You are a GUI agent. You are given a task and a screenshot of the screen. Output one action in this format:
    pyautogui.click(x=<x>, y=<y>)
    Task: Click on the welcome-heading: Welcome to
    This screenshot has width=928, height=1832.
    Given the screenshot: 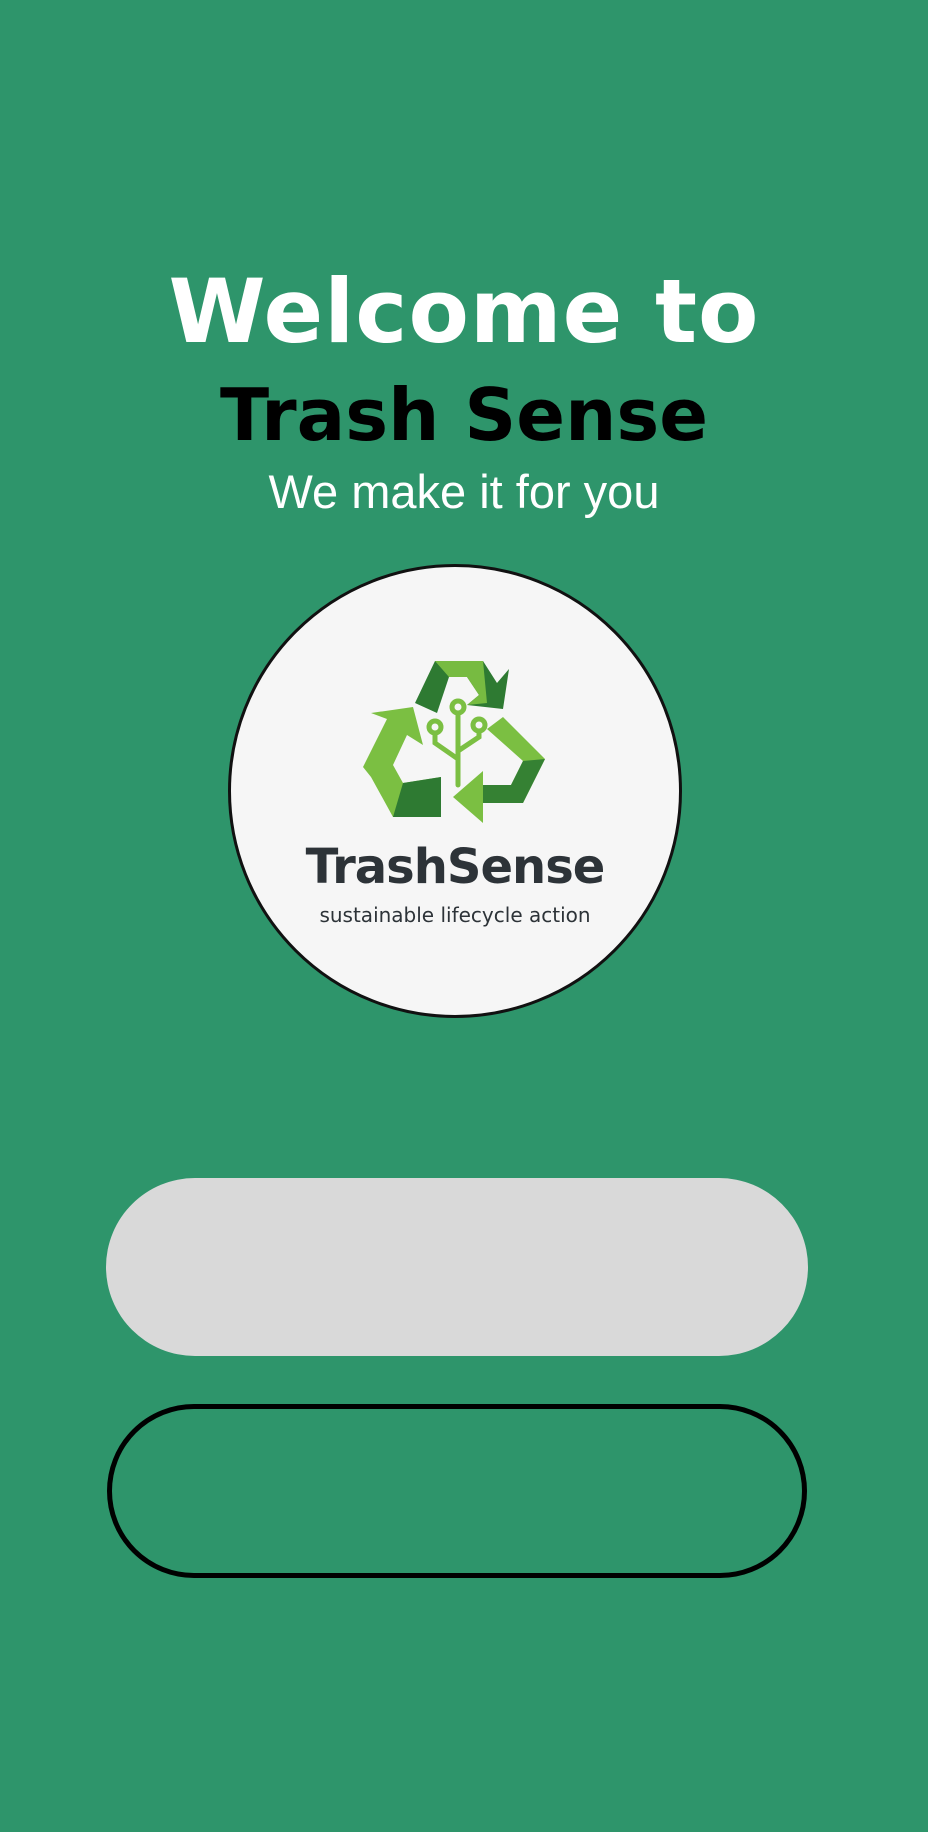 What is the action you would take?
    pyautogui.click(x=464, y=311)
    